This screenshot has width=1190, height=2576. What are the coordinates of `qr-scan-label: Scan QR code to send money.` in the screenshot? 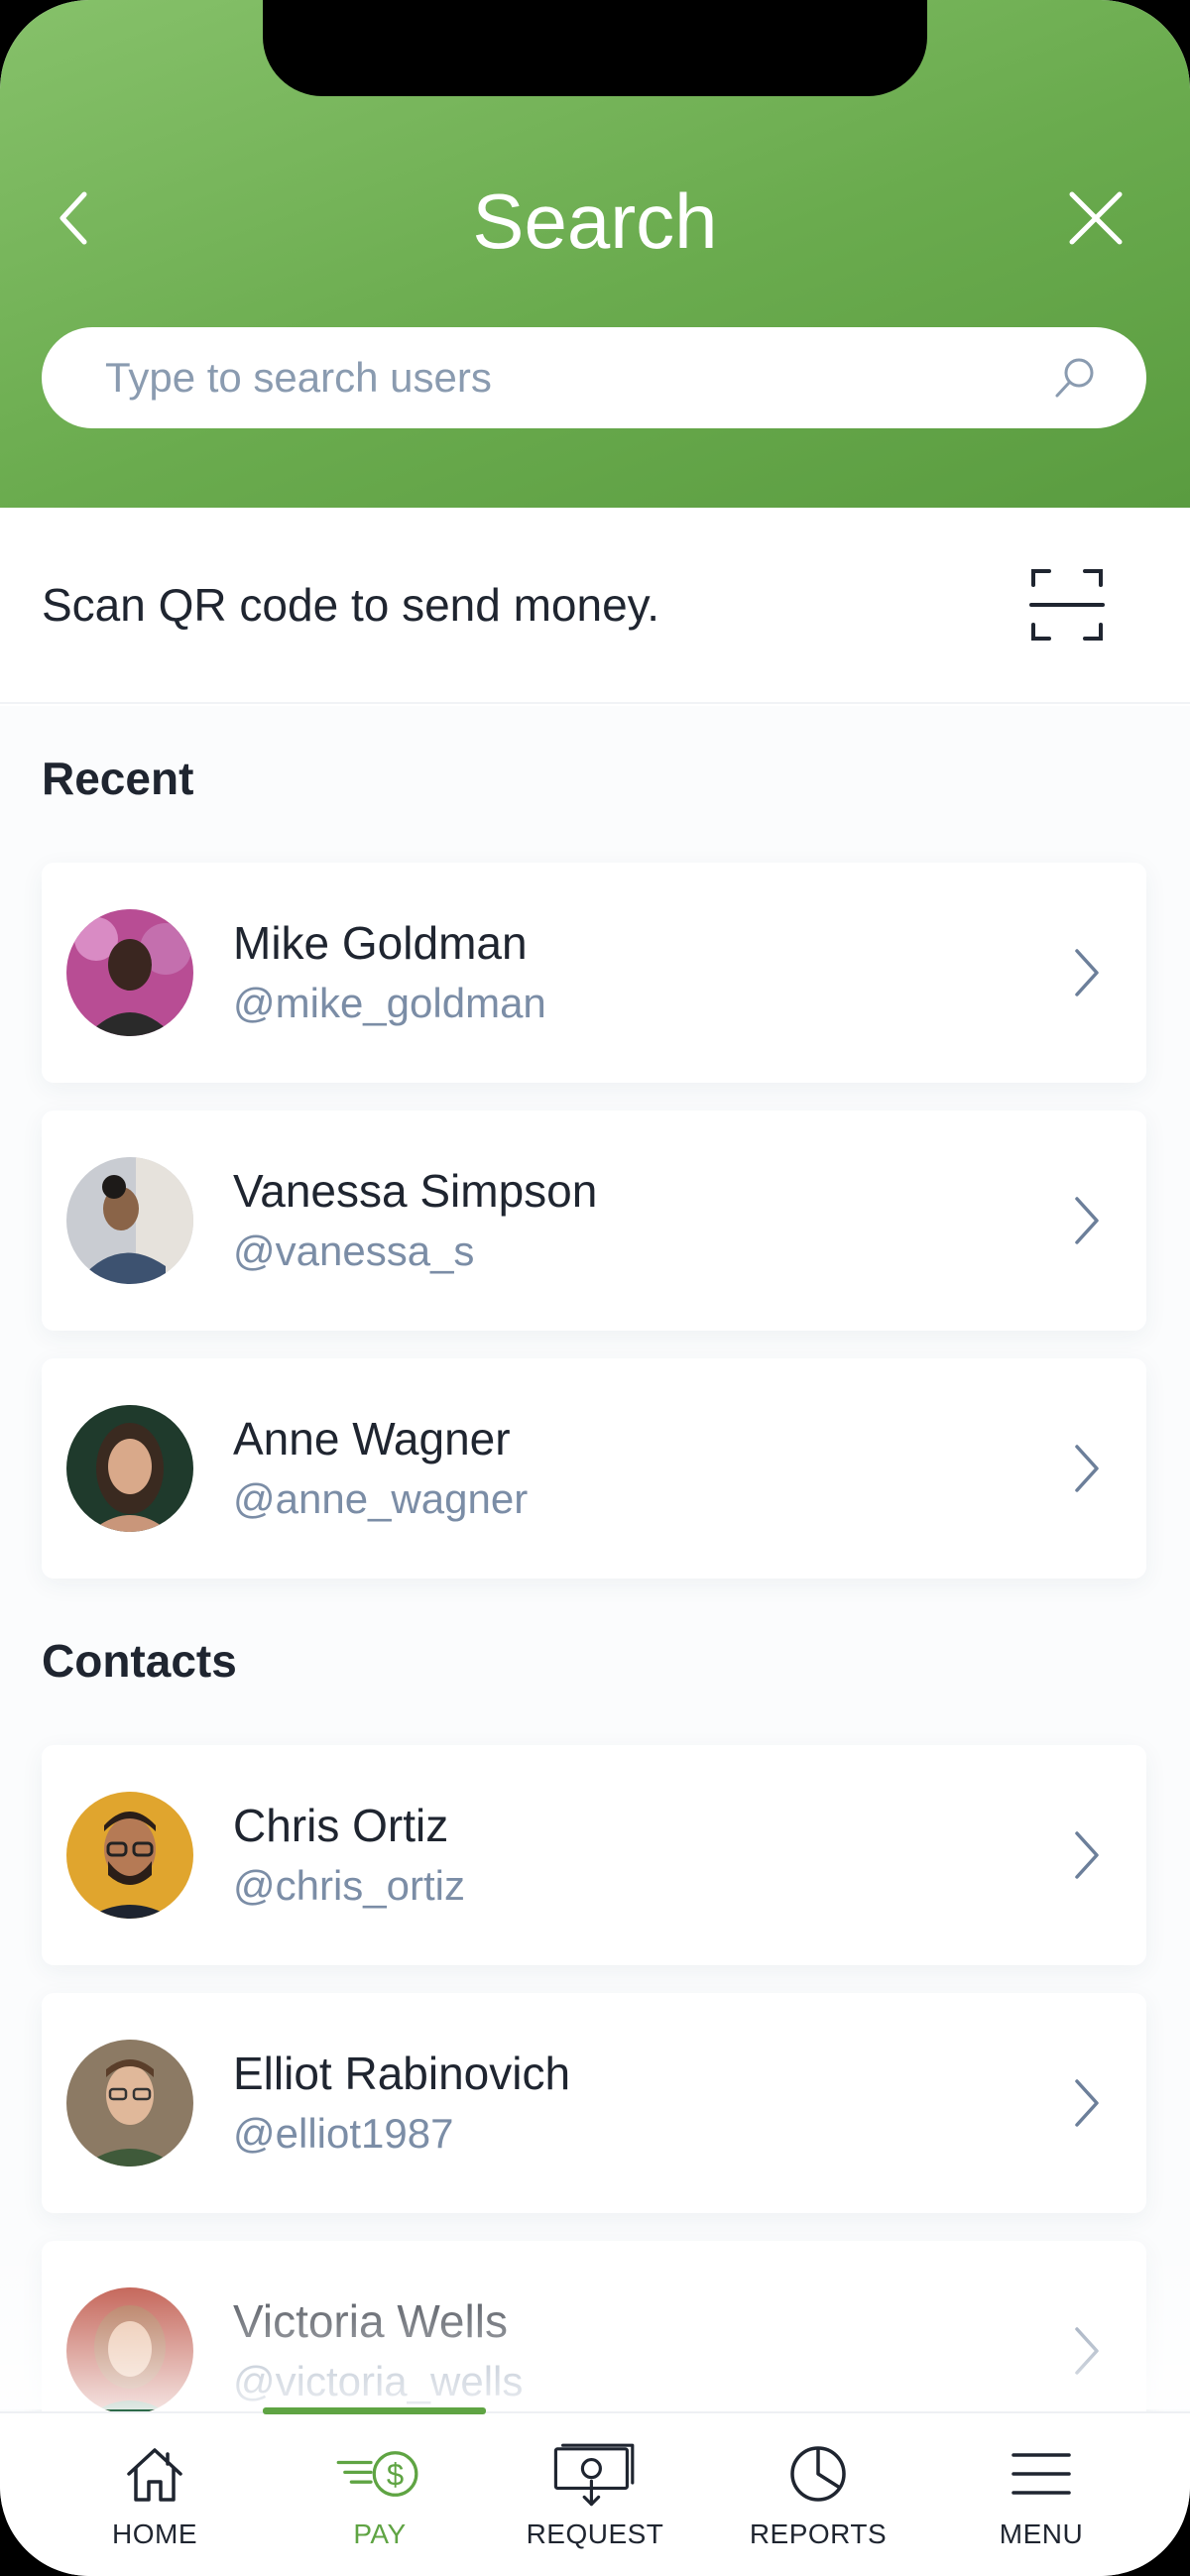 It's located at (351, 605).